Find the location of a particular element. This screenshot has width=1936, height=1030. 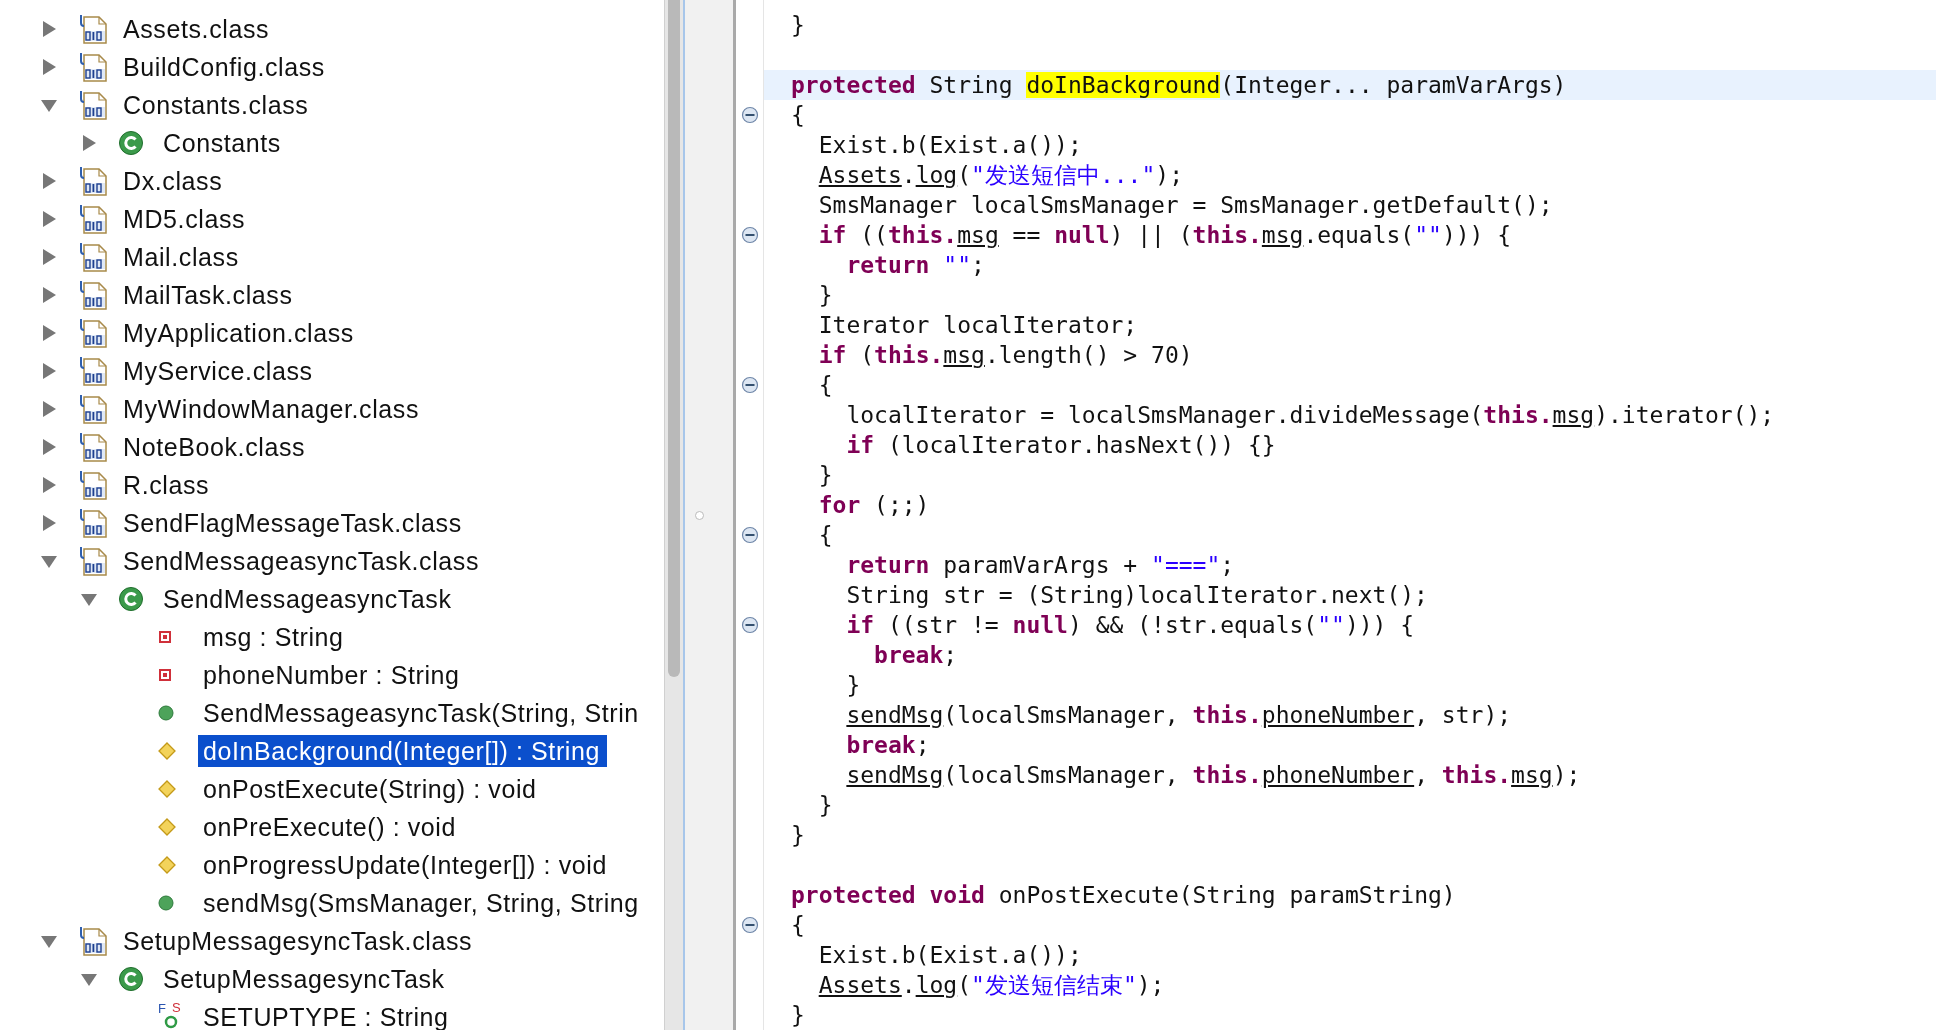

code-line: if (this.msg.length() > 70) is located at coordinates (1005, 355).